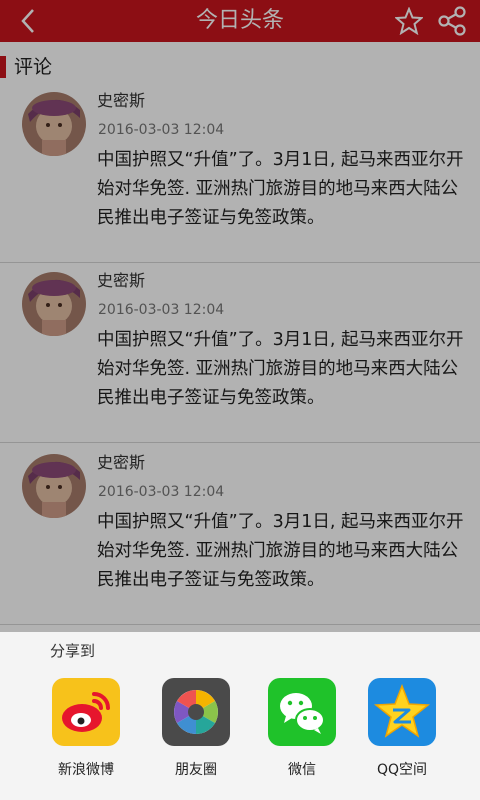 The height and width of the screenshot is (800, 480). What do you see at coordinates (86, 712) in the screenshot?
I see `weibo-icon` at bounding box center [86, 712].